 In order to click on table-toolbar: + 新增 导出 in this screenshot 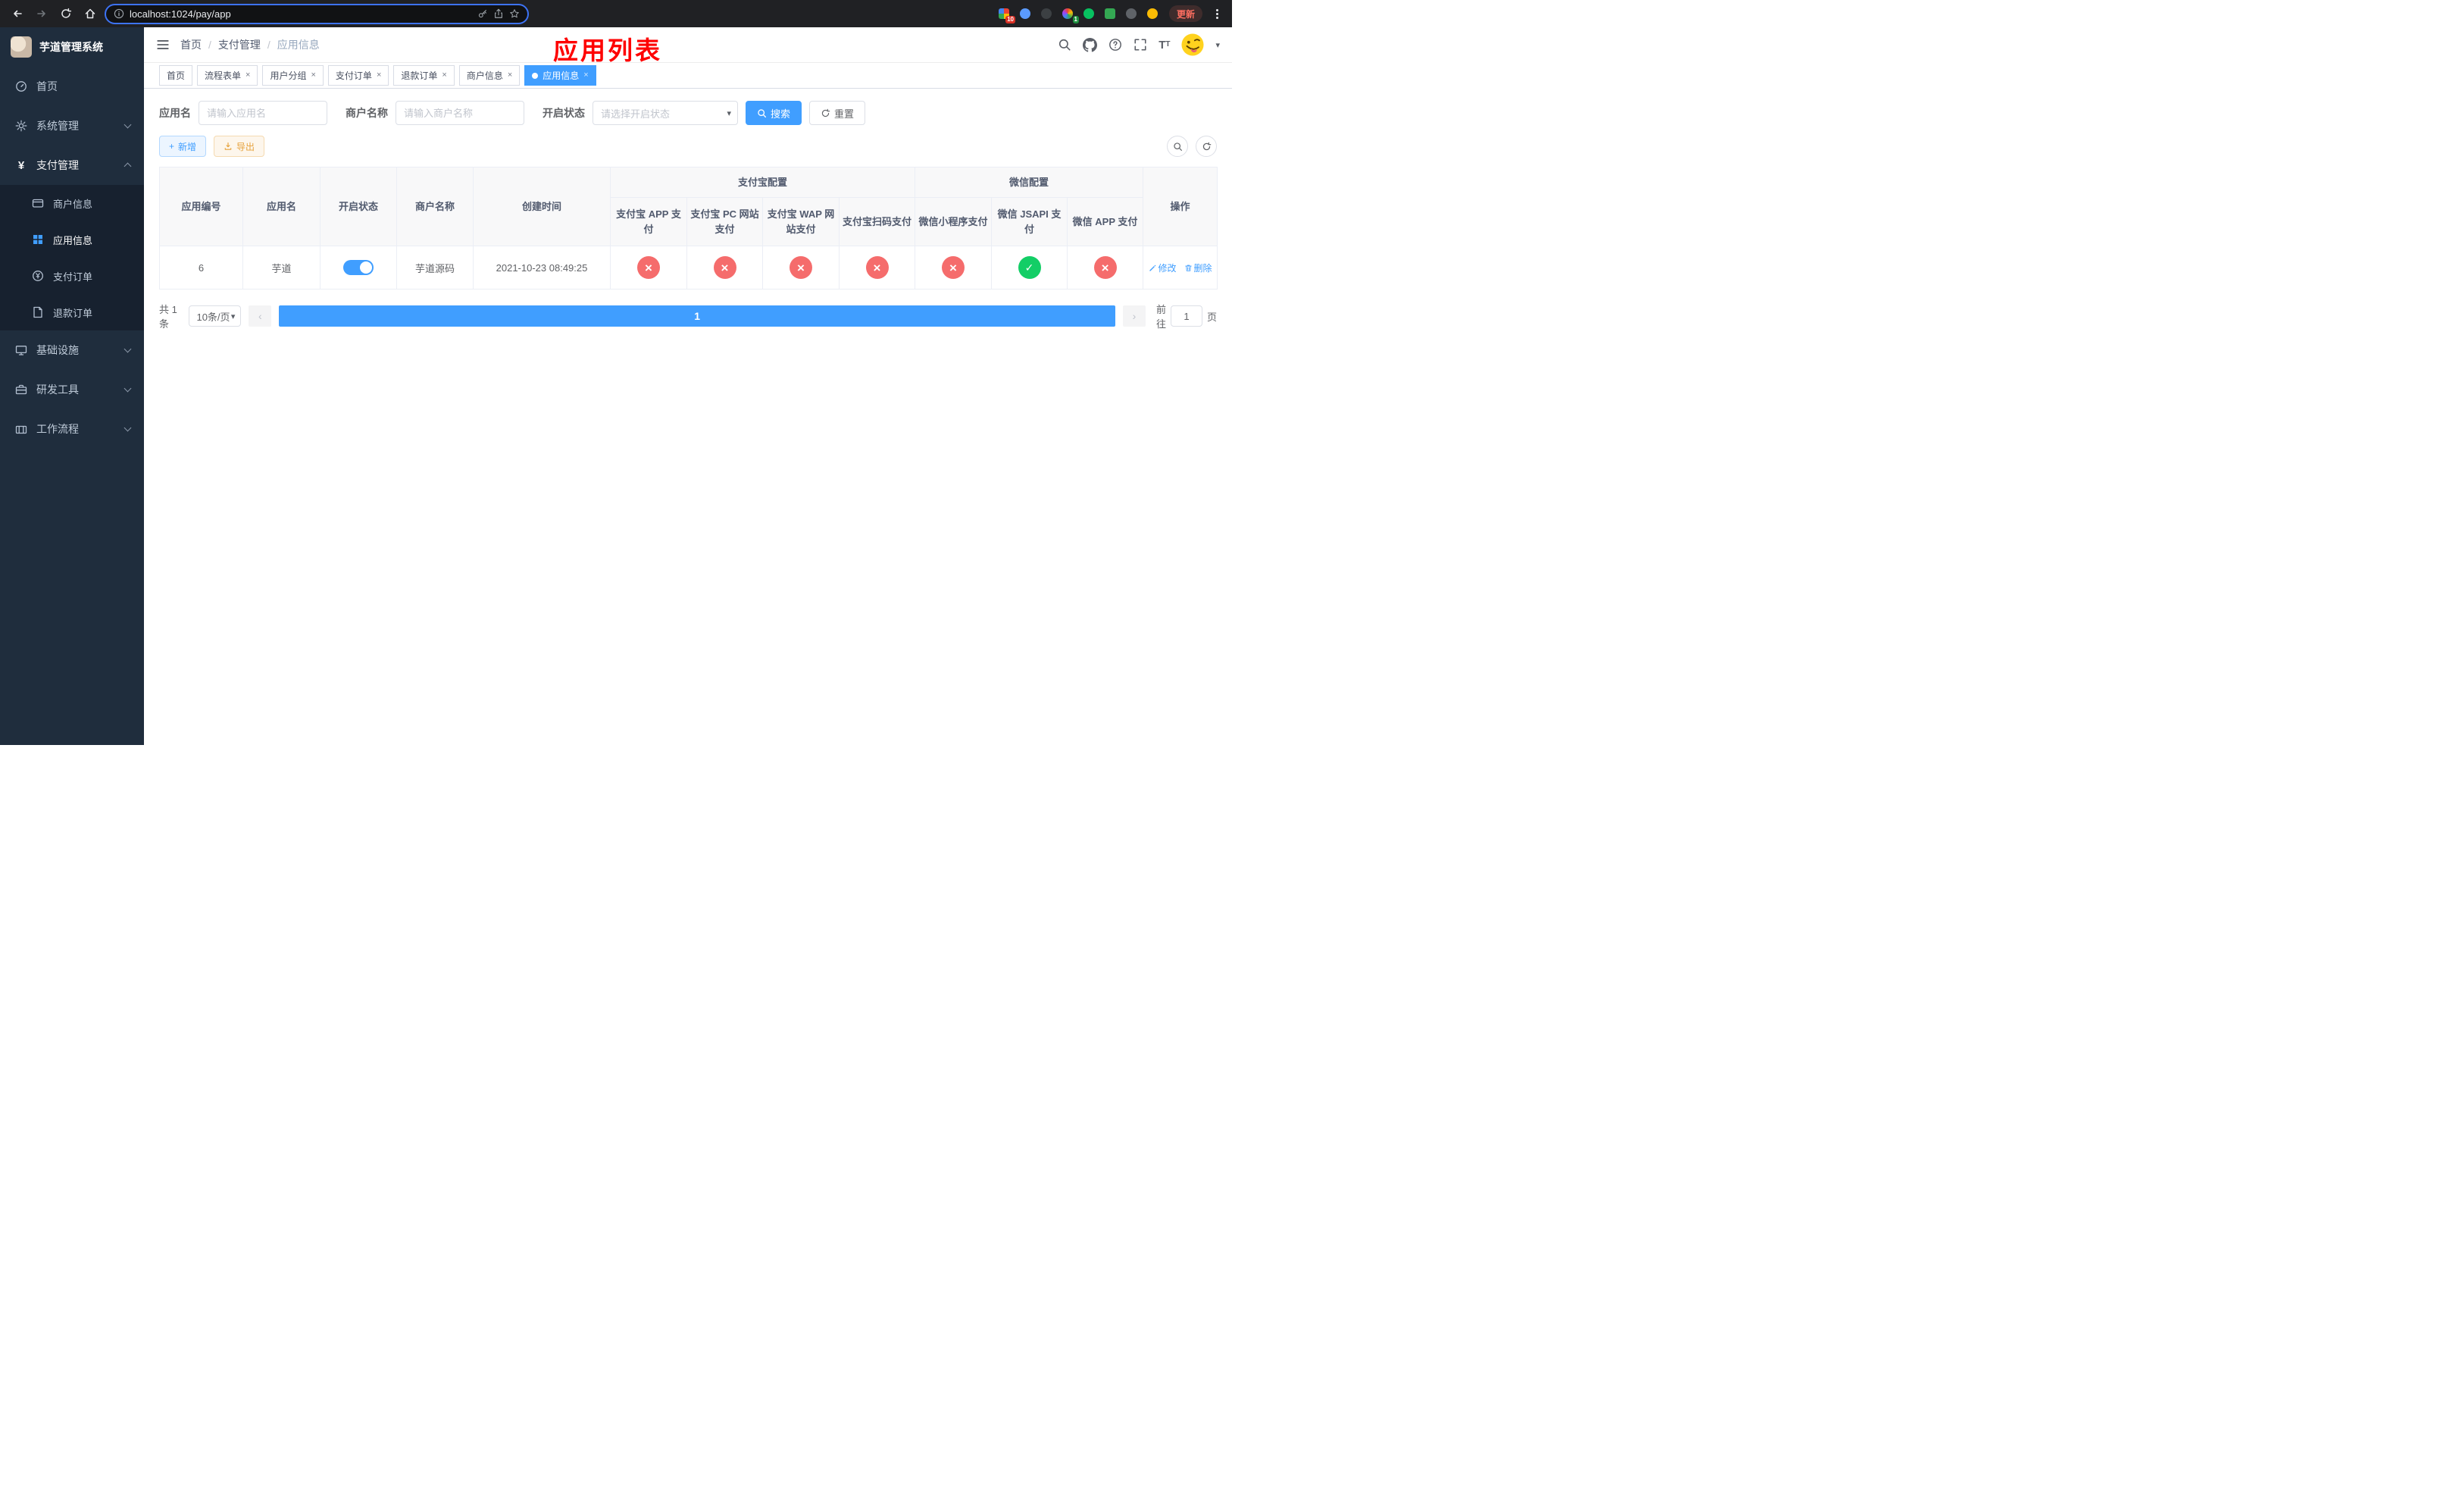, I will do `click(688, 146)`.